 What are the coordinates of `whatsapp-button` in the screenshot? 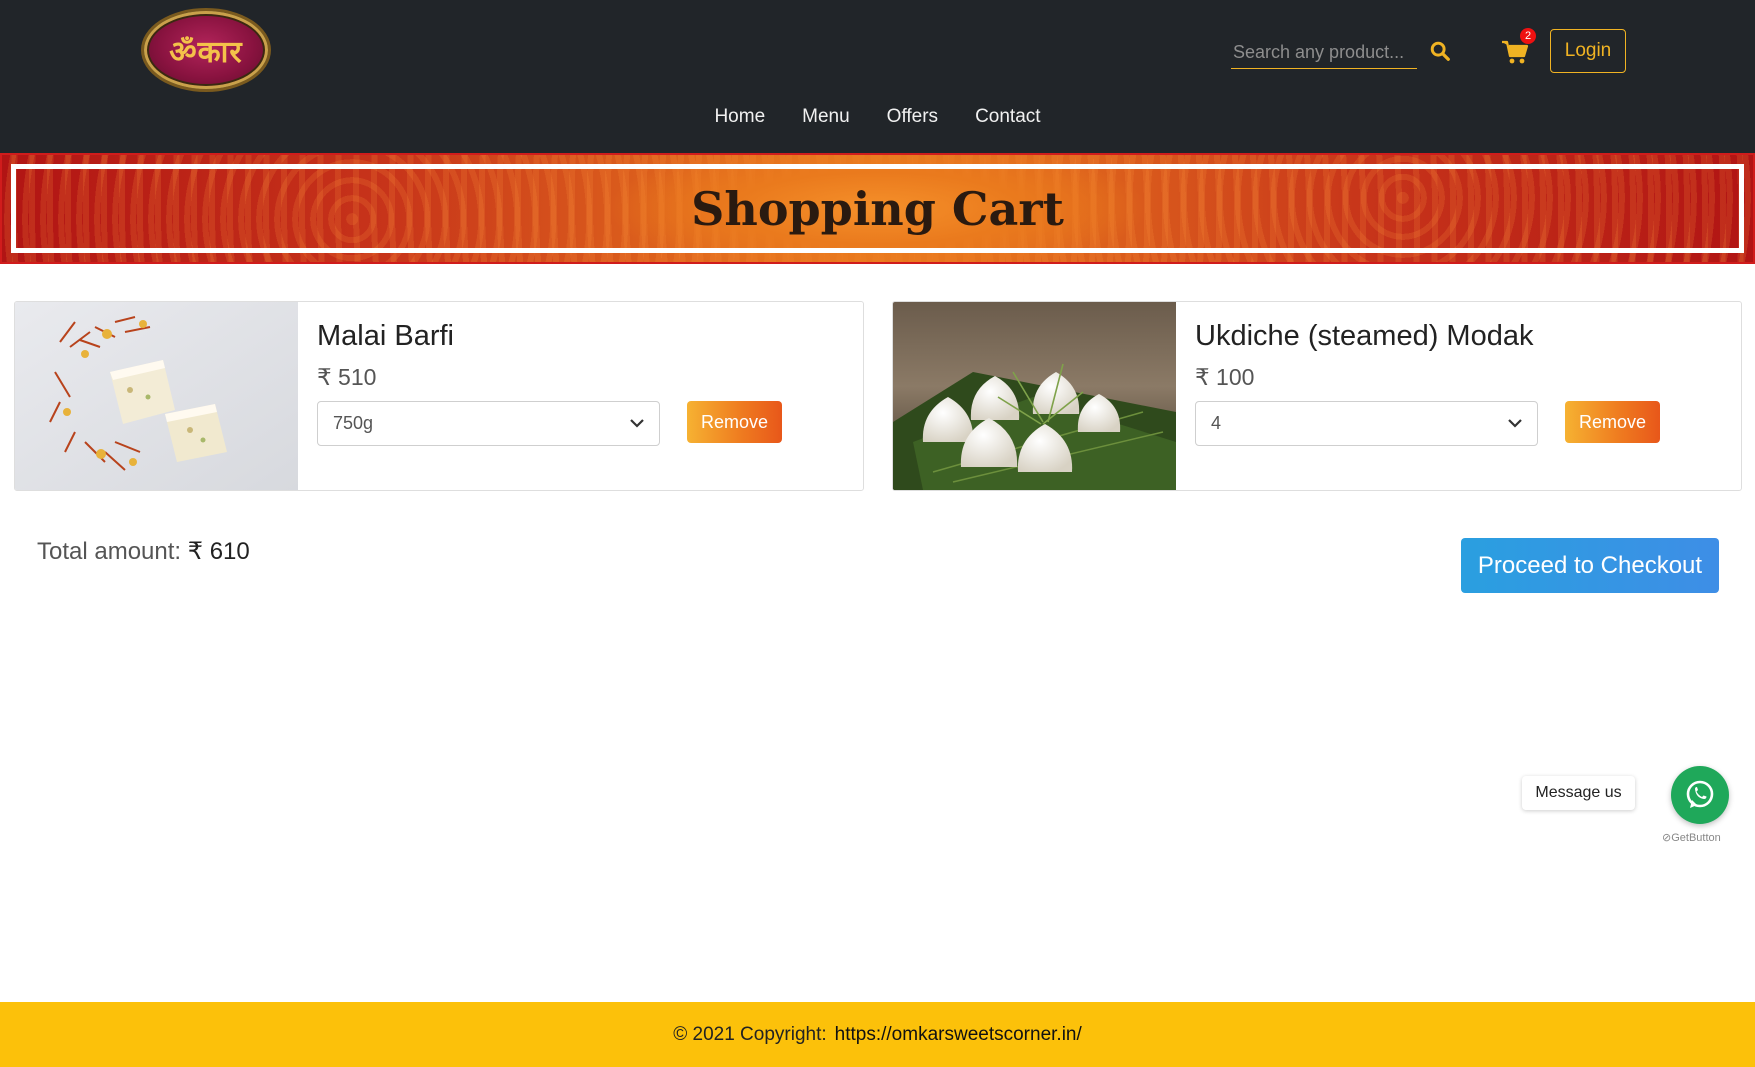 It's located at (1700, 795).